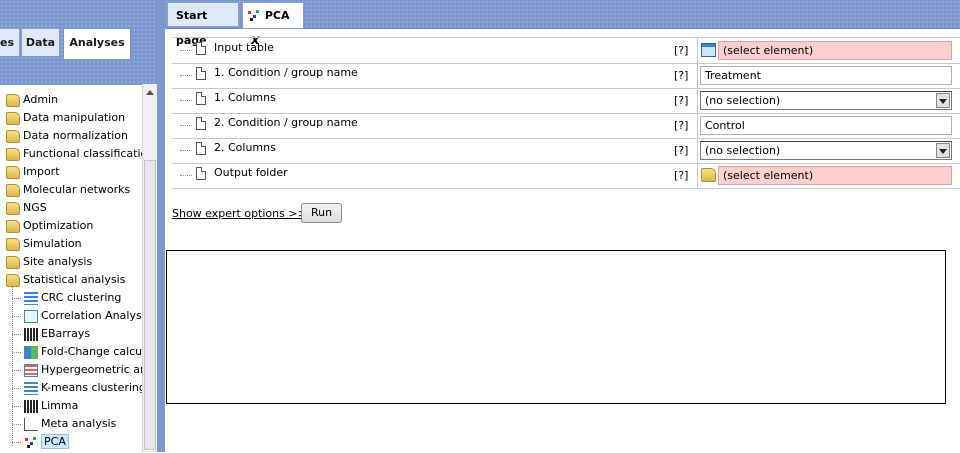 The image size is (960, 453). What do you see at coordinates (31, 334) in the screenshot?
I see `ebarrays-icon` at bounding box center [31, 334].